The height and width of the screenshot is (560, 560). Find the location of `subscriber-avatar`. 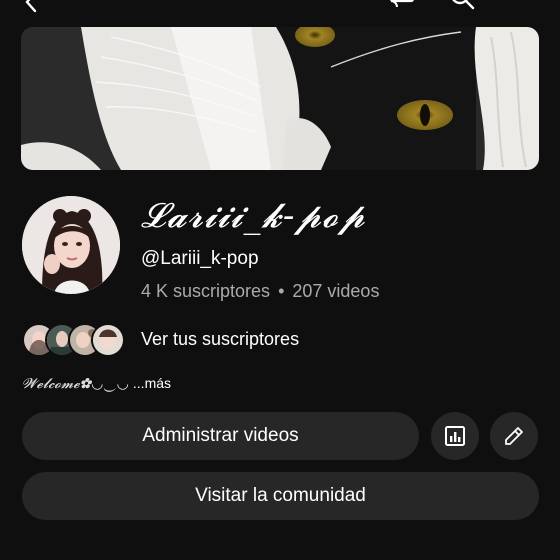

subscriber-avatar is located at coordinates (108, 340).